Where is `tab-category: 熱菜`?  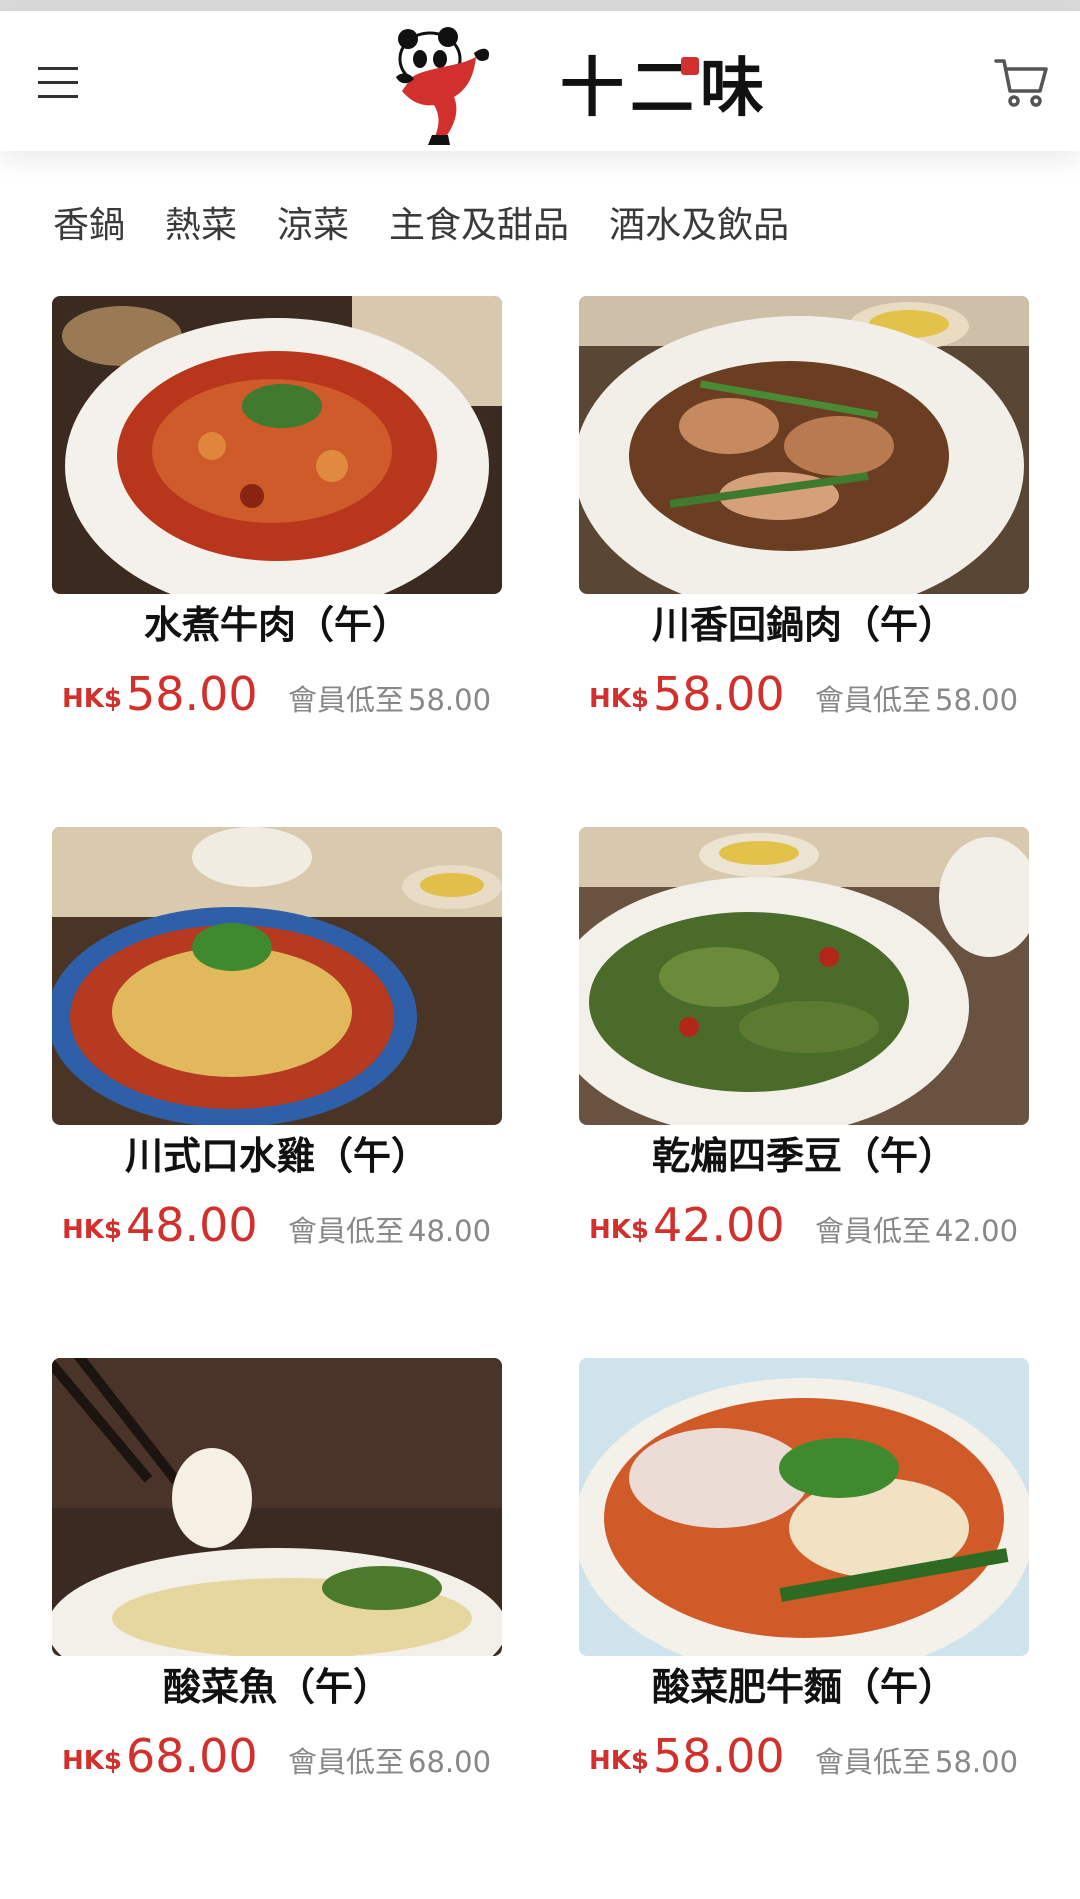
tab-category: 熱菜 is located at coordinates (201, 226).